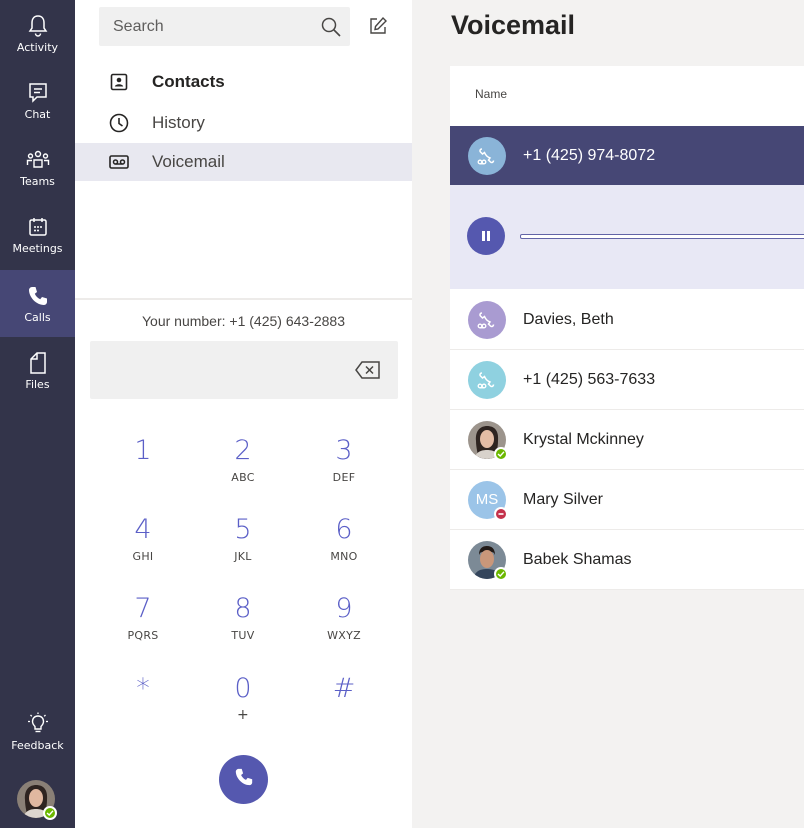 The image size is (804, 828). What do you see at coordinates (143, 556) in the screenshot?
I see `key-letters: GHI` at bounding box center [143, 556].